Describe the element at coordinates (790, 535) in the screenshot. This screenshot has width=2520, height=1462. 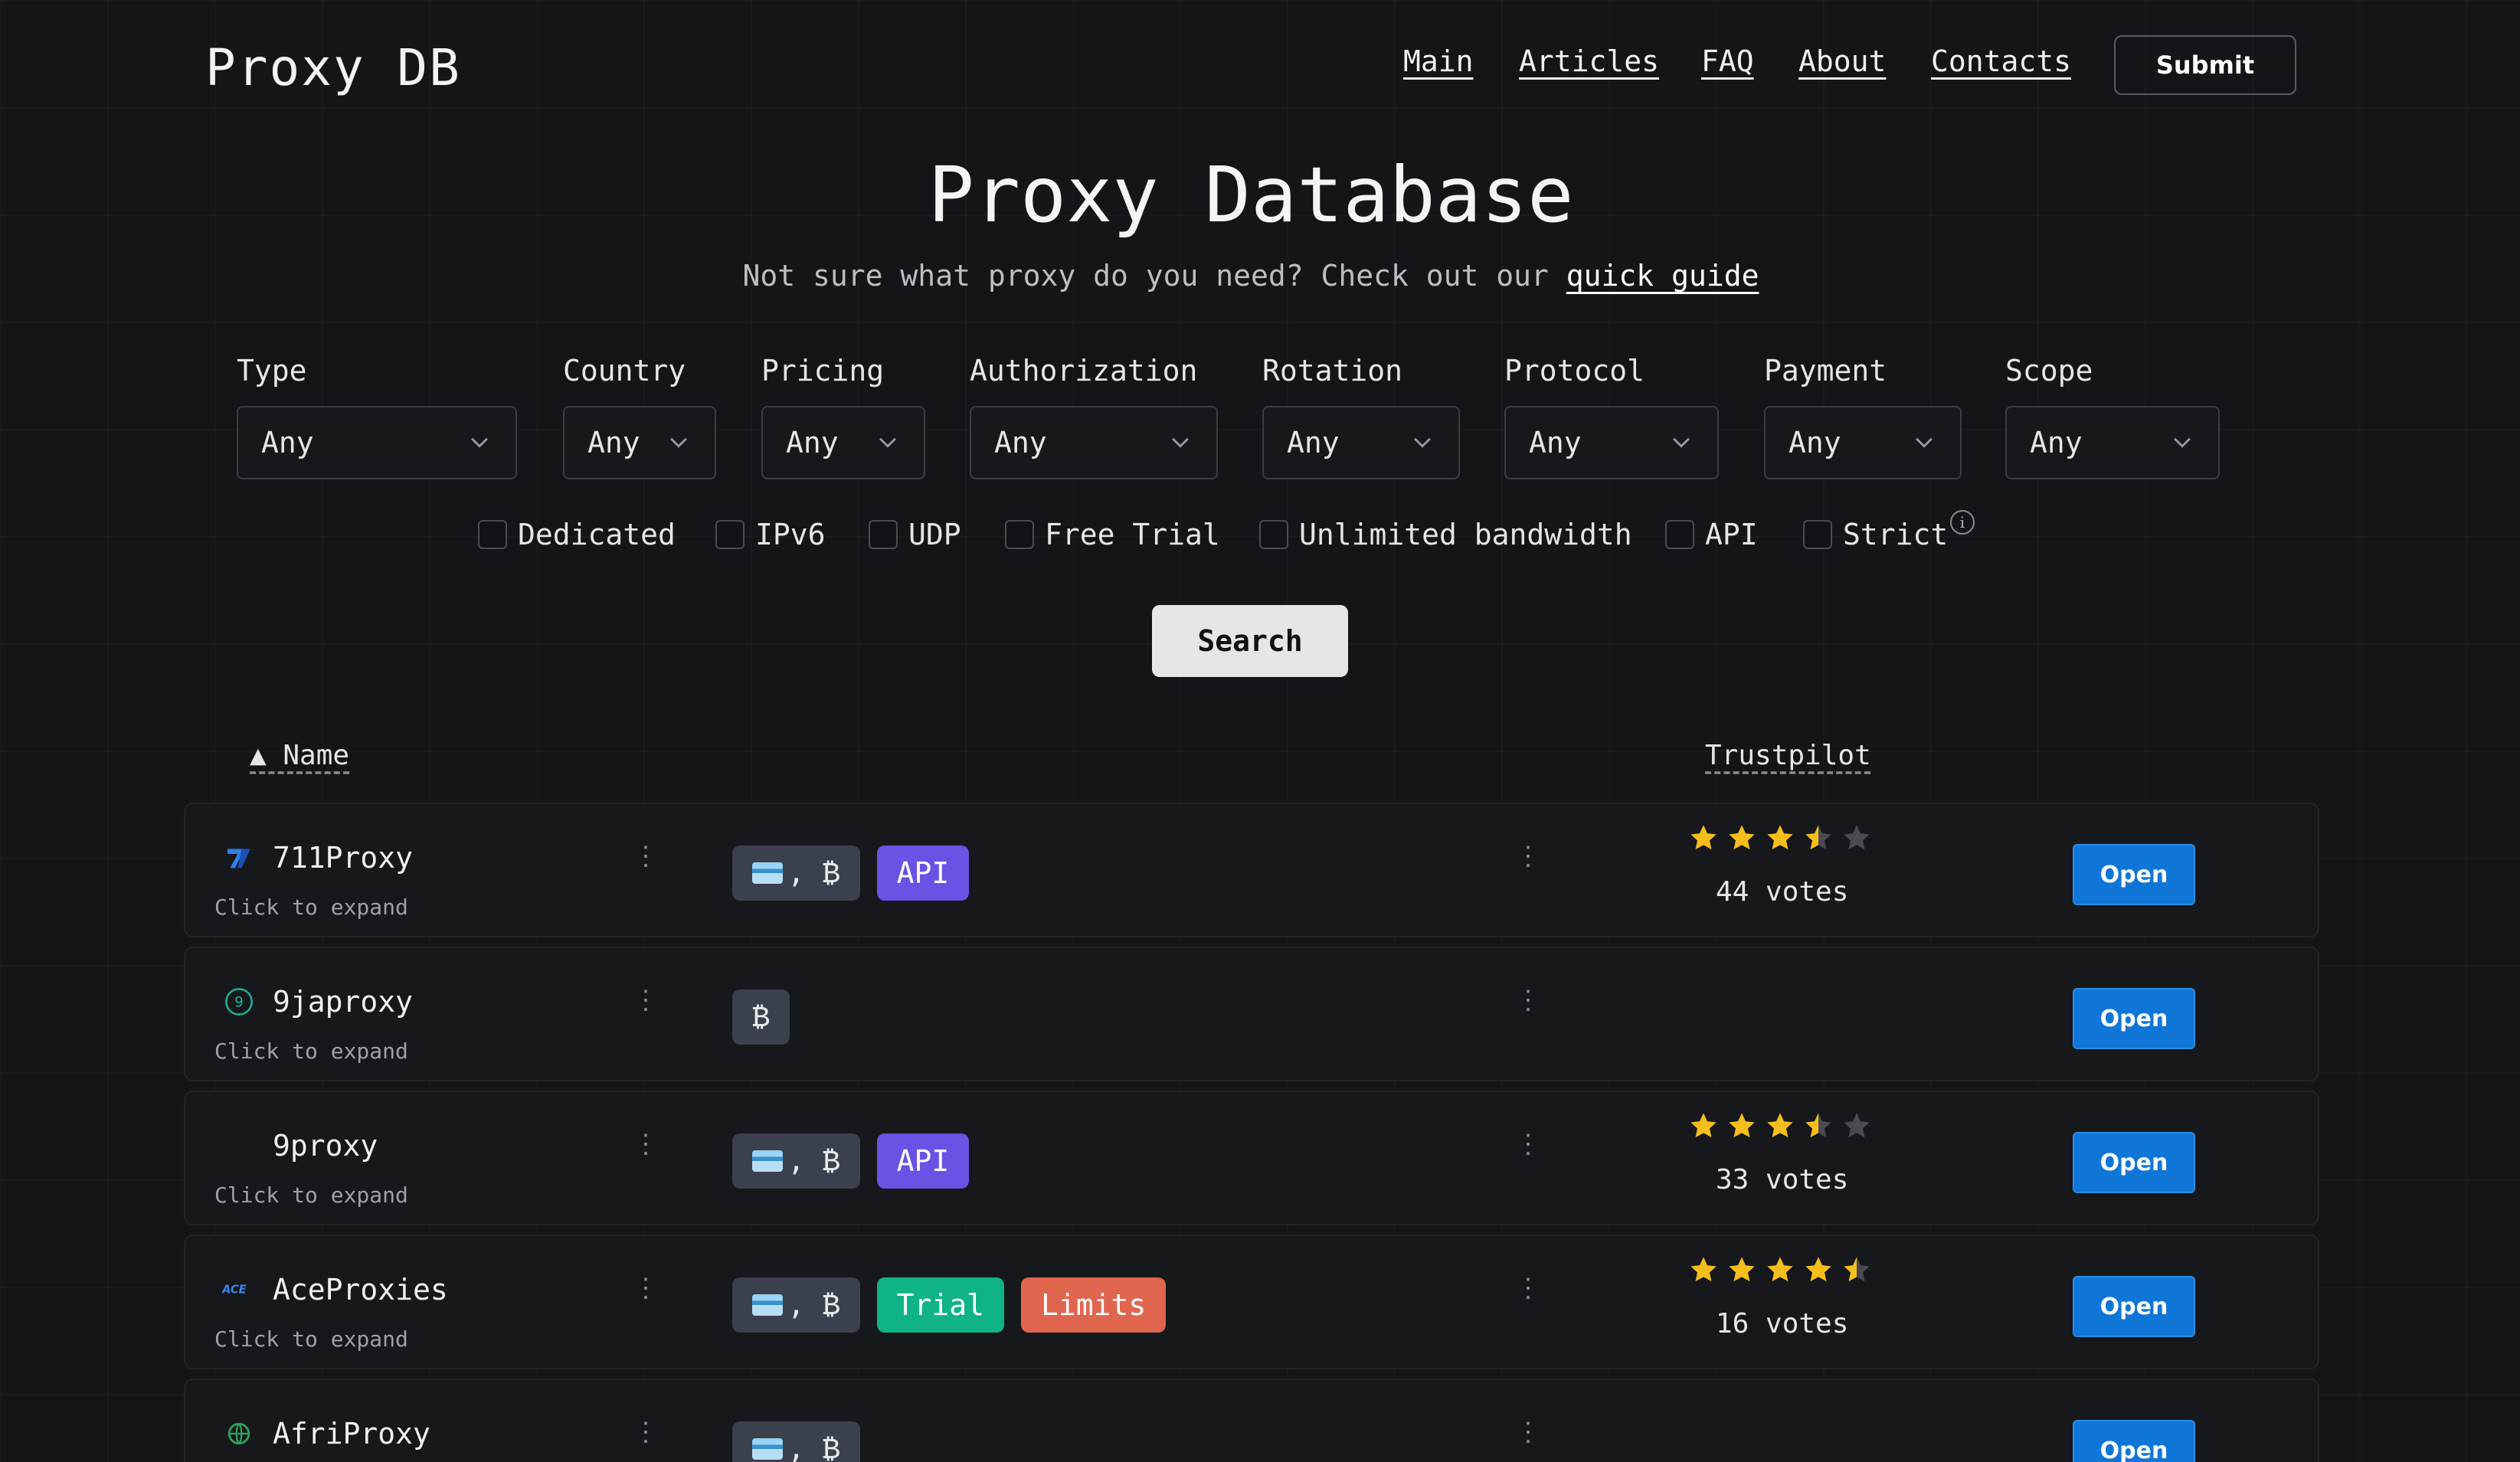
I see `checkbox-label: IPv6` at that location.